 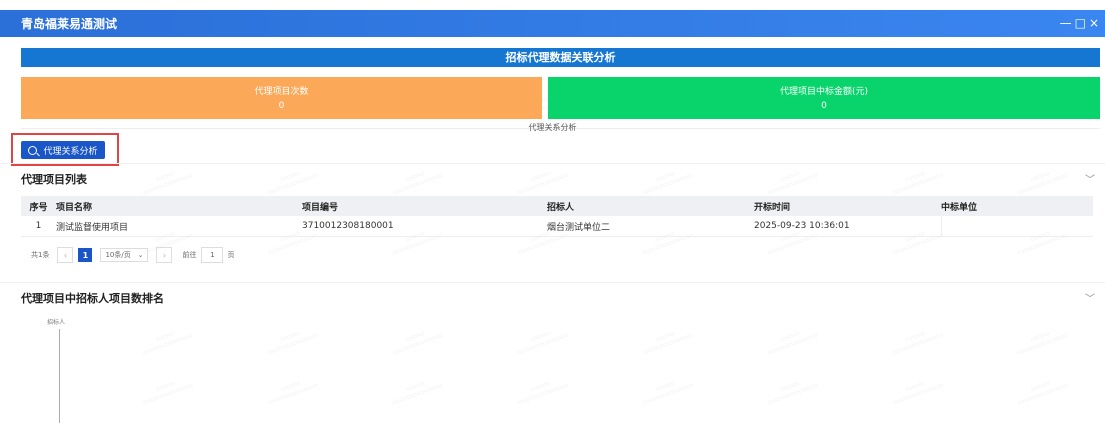 I want to click on goto-page-input: 1, so click(x=212, y=255).